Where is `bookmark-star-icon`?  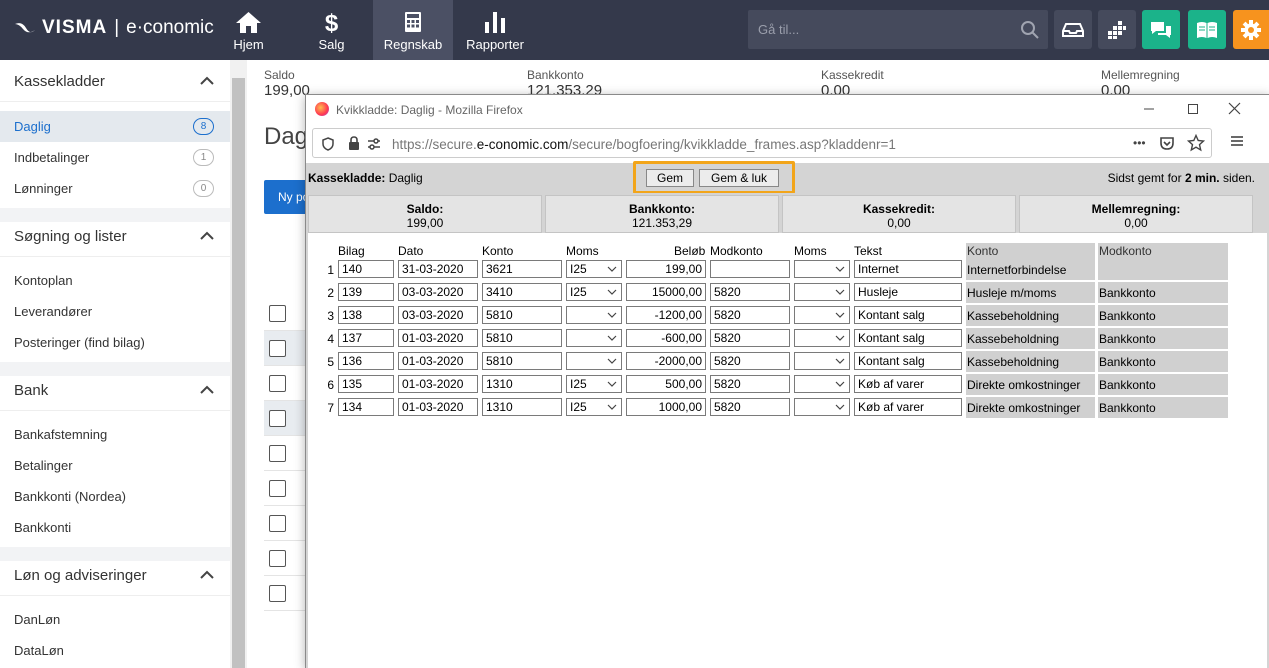 bookmark-star-icon is located at coordinates (1196, 143).